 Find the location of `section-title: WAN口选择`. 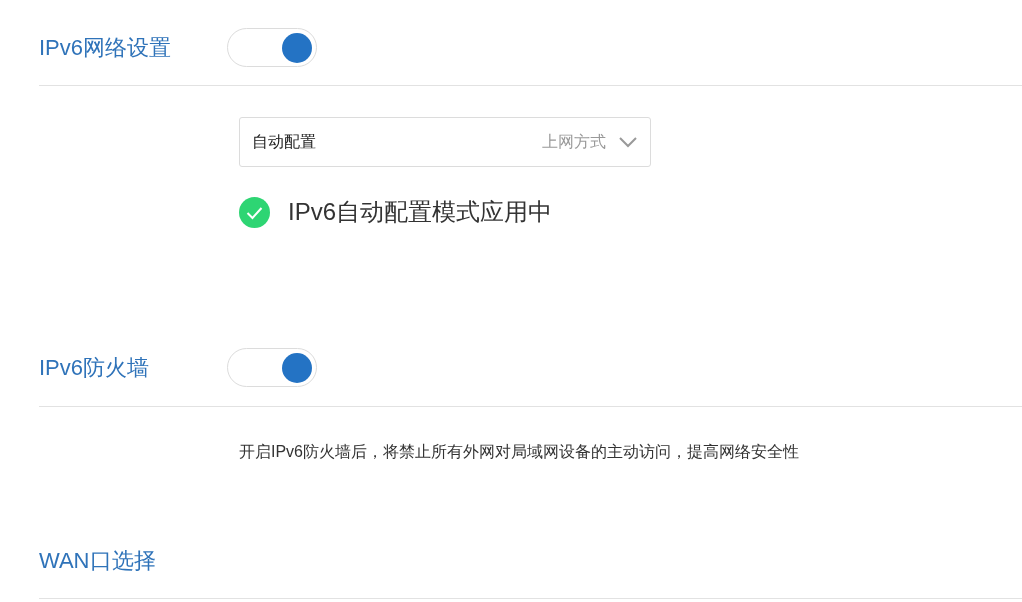

section-title: WAN口选择 is located at coordinates (98, 561).